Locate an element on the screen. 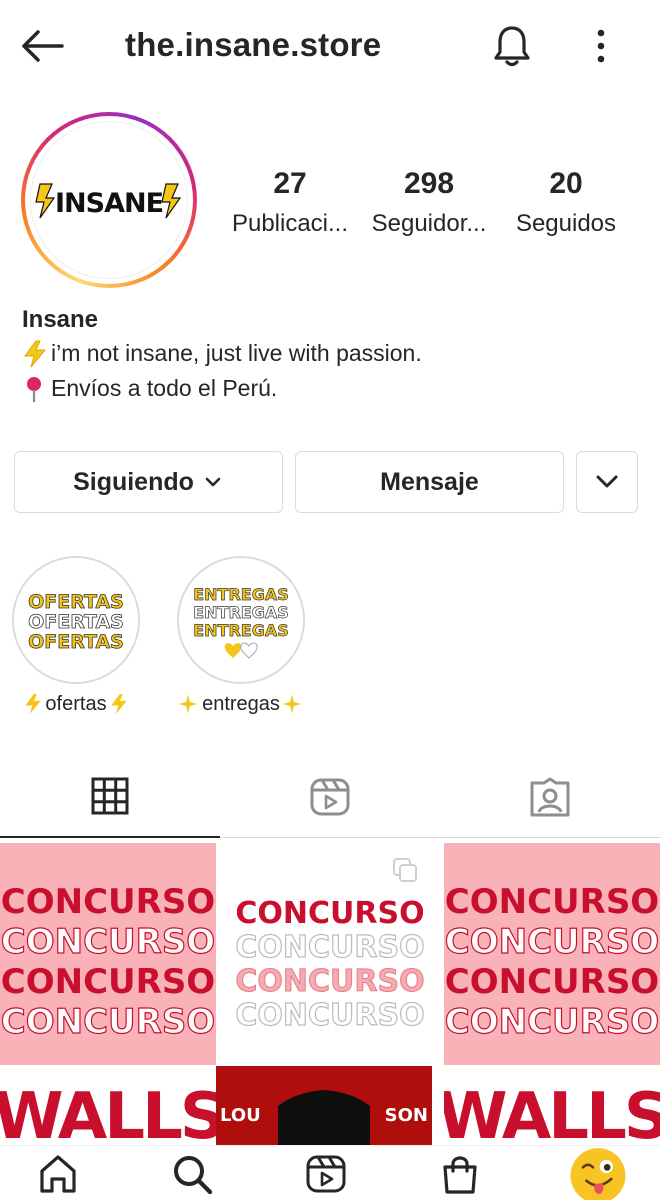 This screenshot has height=1200, width=661. bottom-navigation is located at coordinates (330, 1172).